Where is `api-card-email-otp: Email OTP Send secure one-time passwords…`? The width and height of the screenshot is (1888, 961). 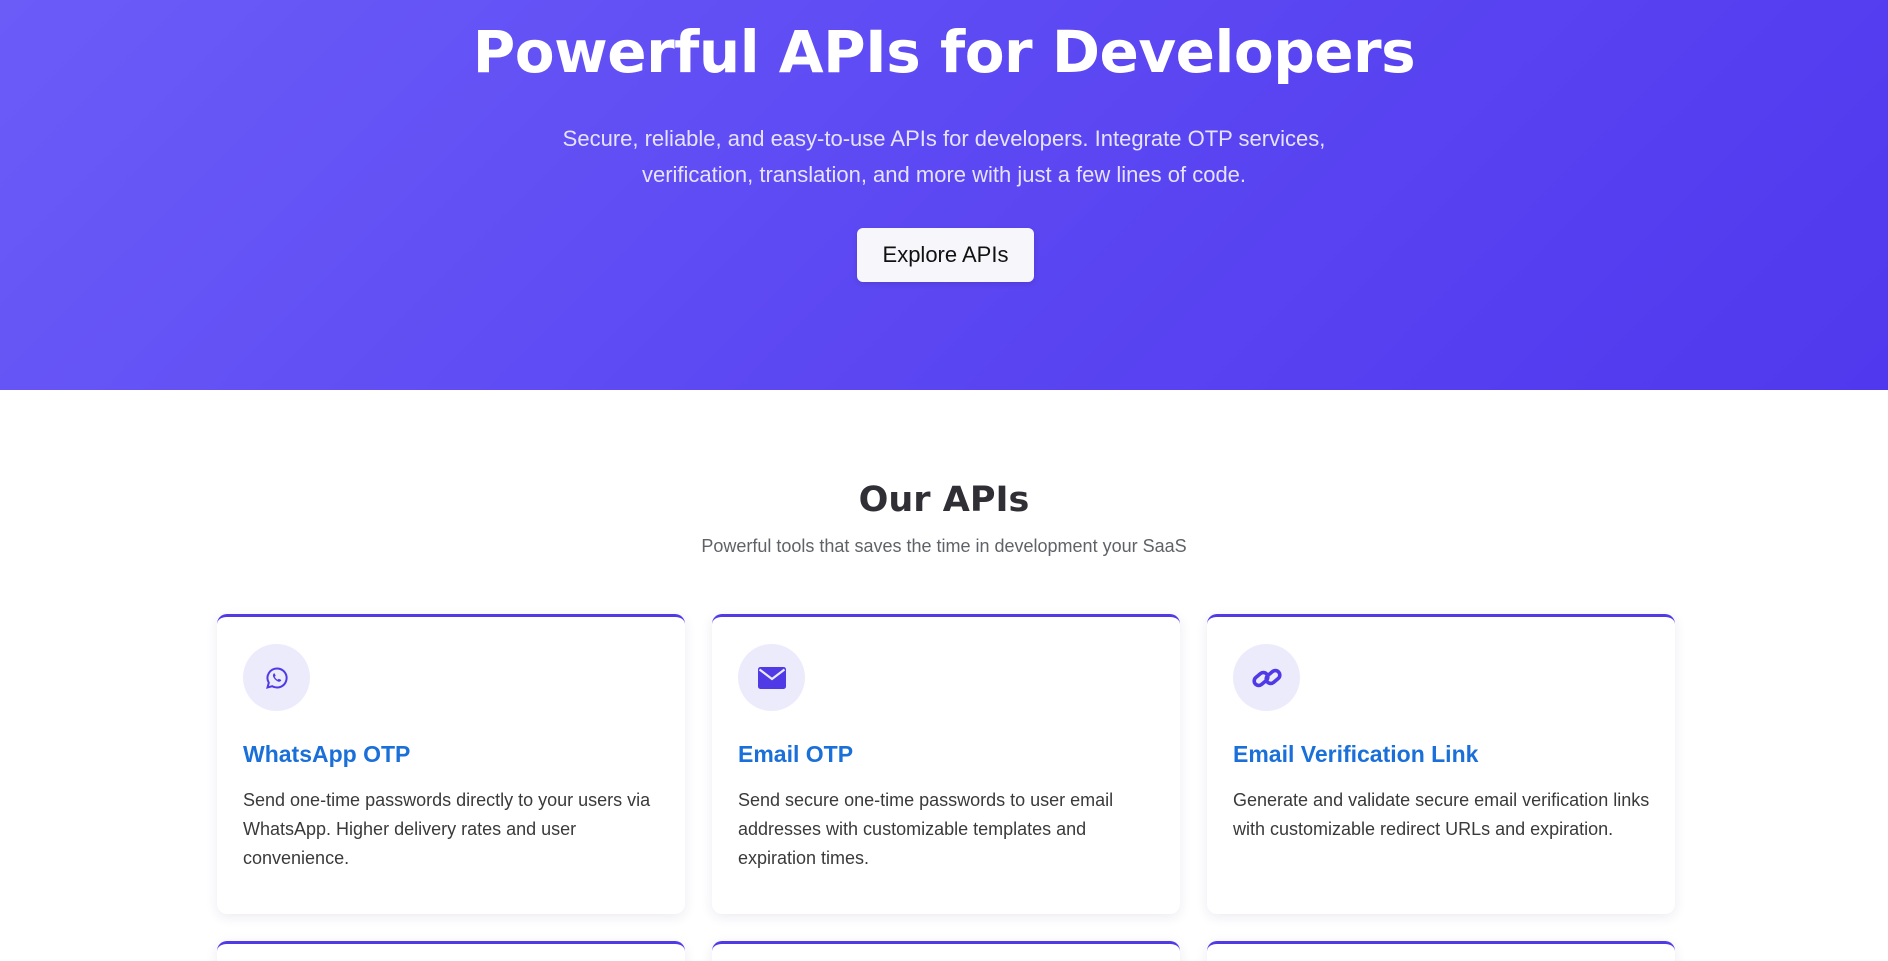 api-card-email-otp: Email OTP Send secure one-time passwords… is located at coordinates (946, 764).